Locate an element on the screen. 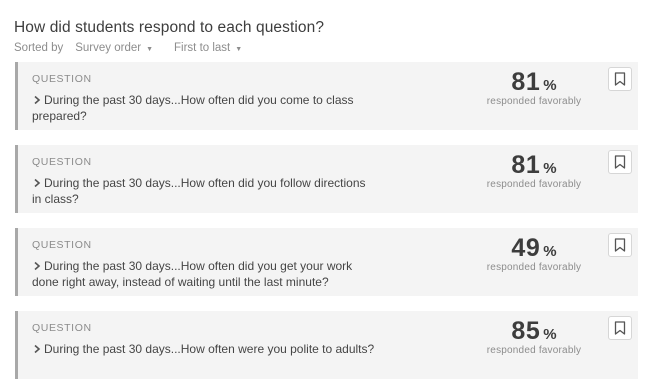  favorable-score: 85% responded favorably is located at coordinates (534, 336).